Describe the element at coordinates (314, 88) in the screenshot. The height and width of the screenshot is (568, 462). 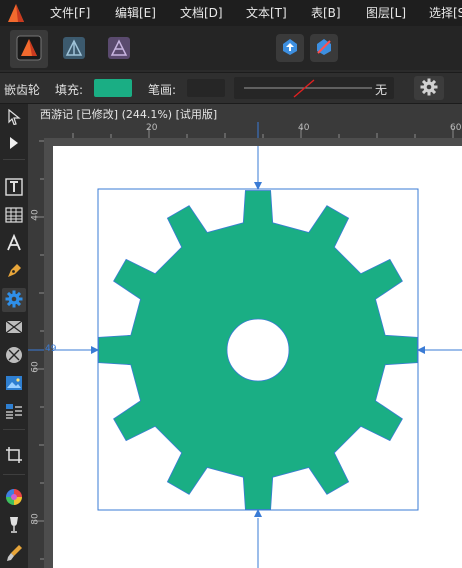
I see `stroke-width-slider: 无` at that location.